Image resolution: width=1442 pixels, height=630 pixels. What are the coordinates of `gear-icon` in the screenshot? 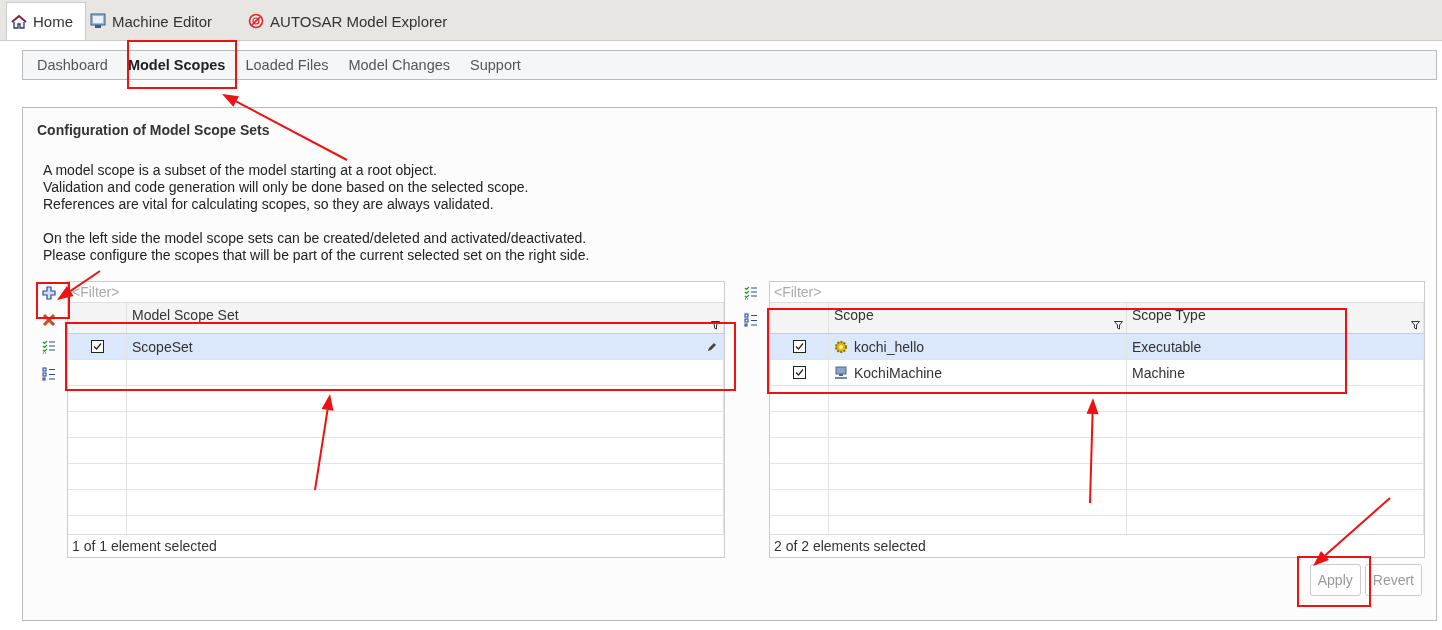 It's located at (841, 346).